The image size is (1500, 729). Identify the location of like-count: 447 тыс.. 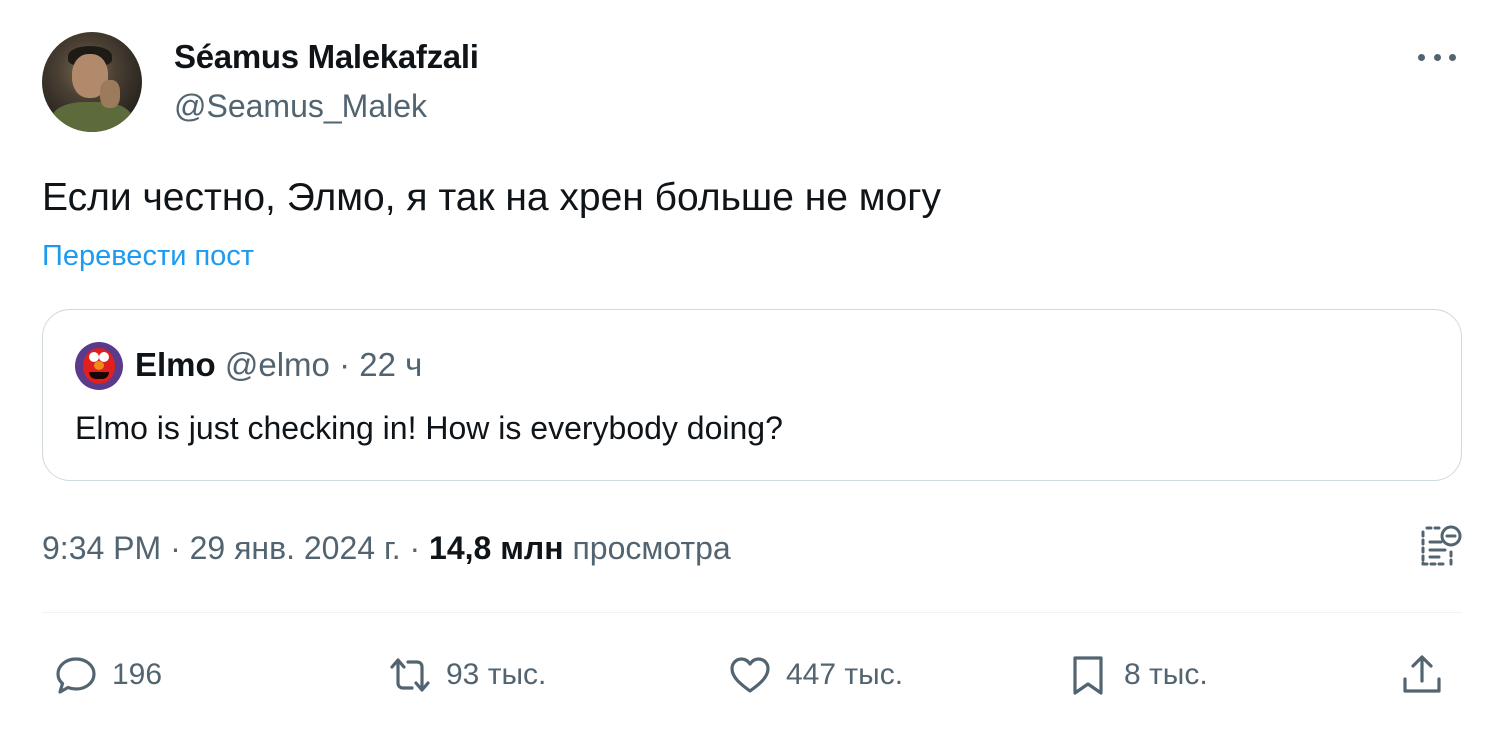
(845, 674).